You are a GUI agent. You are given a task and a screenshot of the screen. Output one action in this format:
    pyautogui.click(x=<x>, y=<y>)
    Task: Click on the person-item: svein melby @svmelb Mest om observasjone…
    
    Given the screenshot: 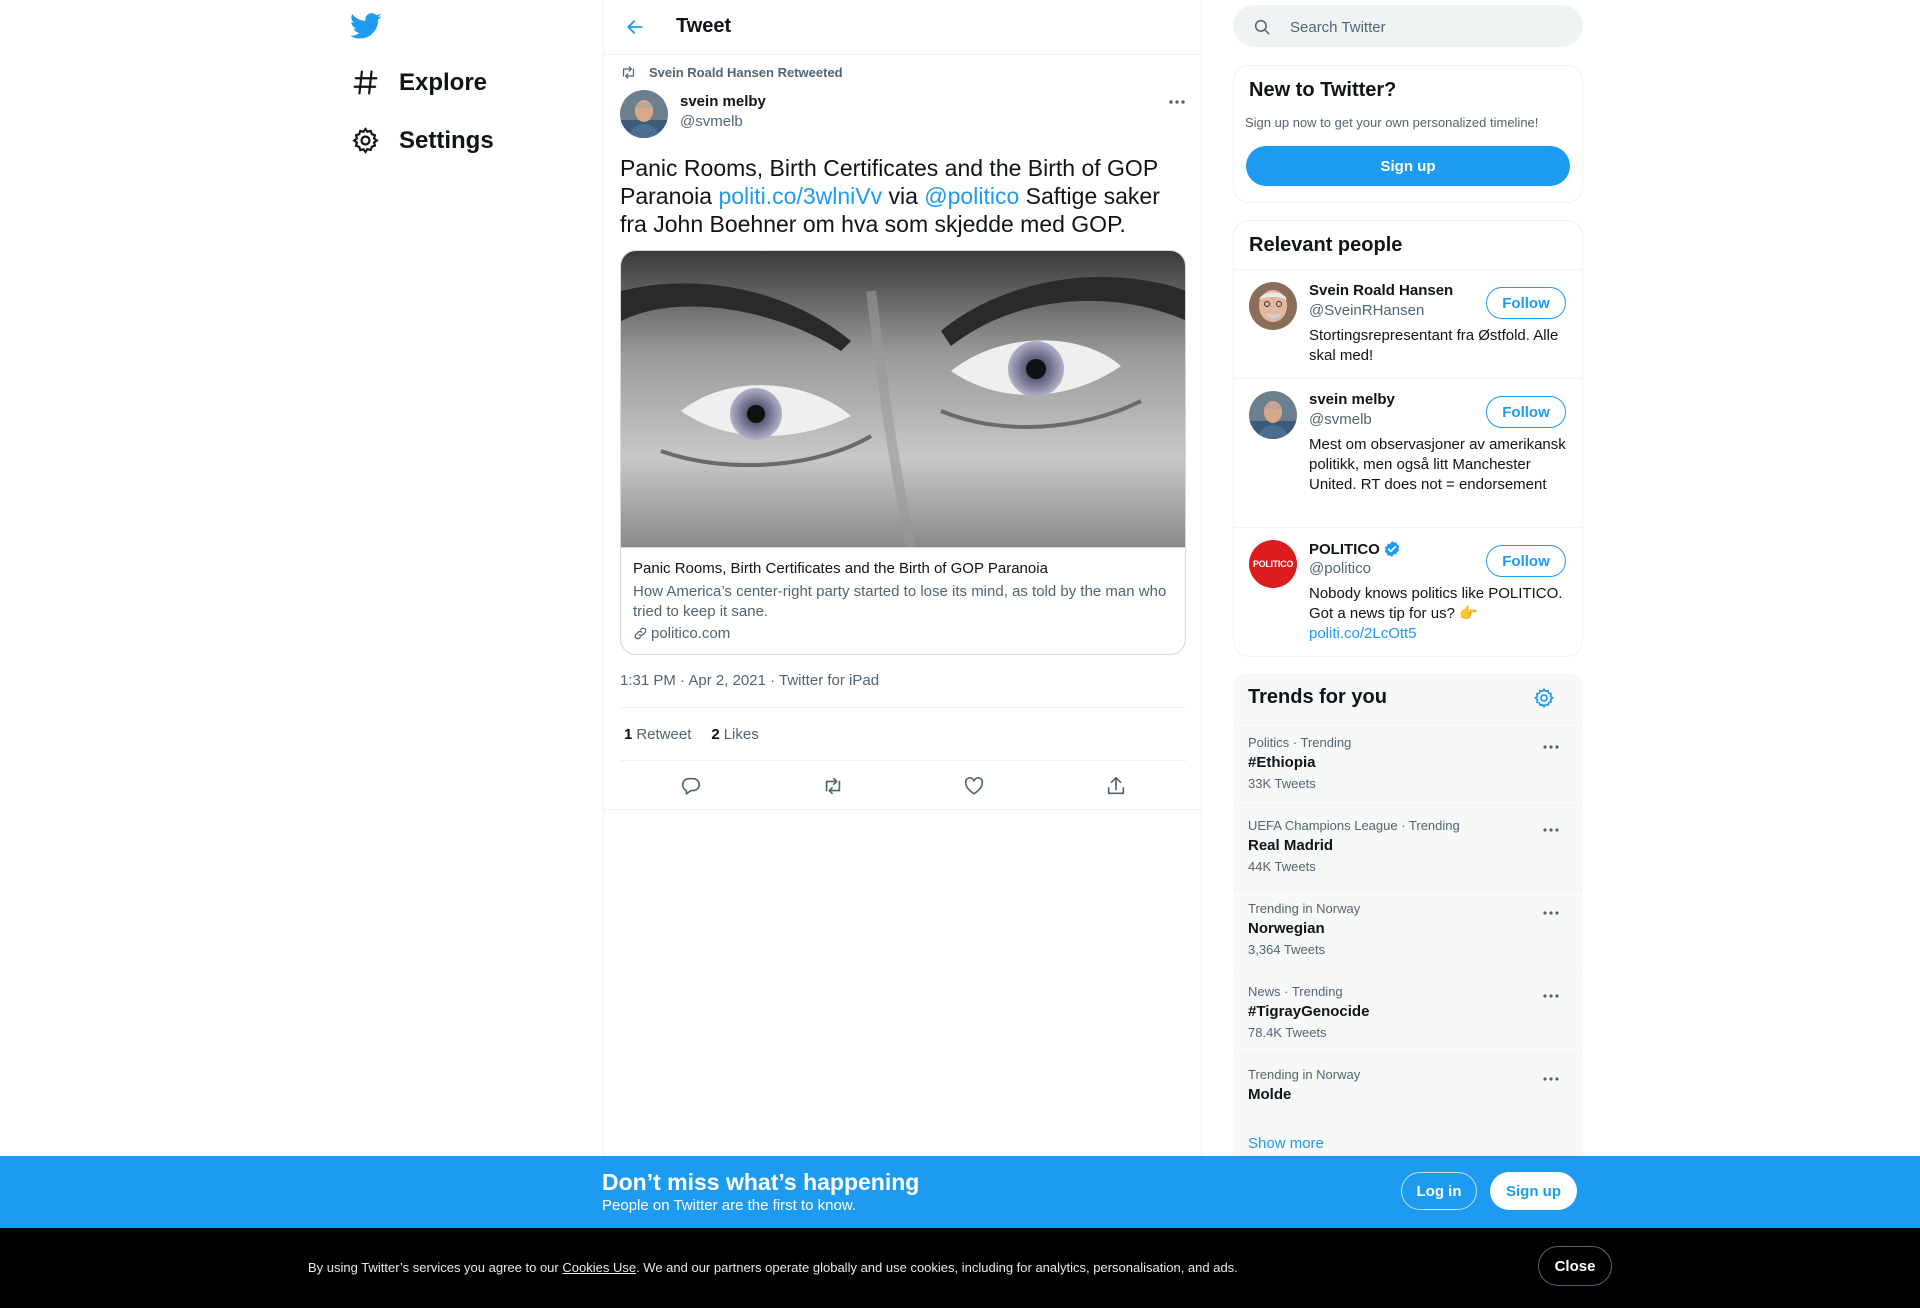 What is the action you would take?
    pyautogui.click(x=1408, y=452)
    